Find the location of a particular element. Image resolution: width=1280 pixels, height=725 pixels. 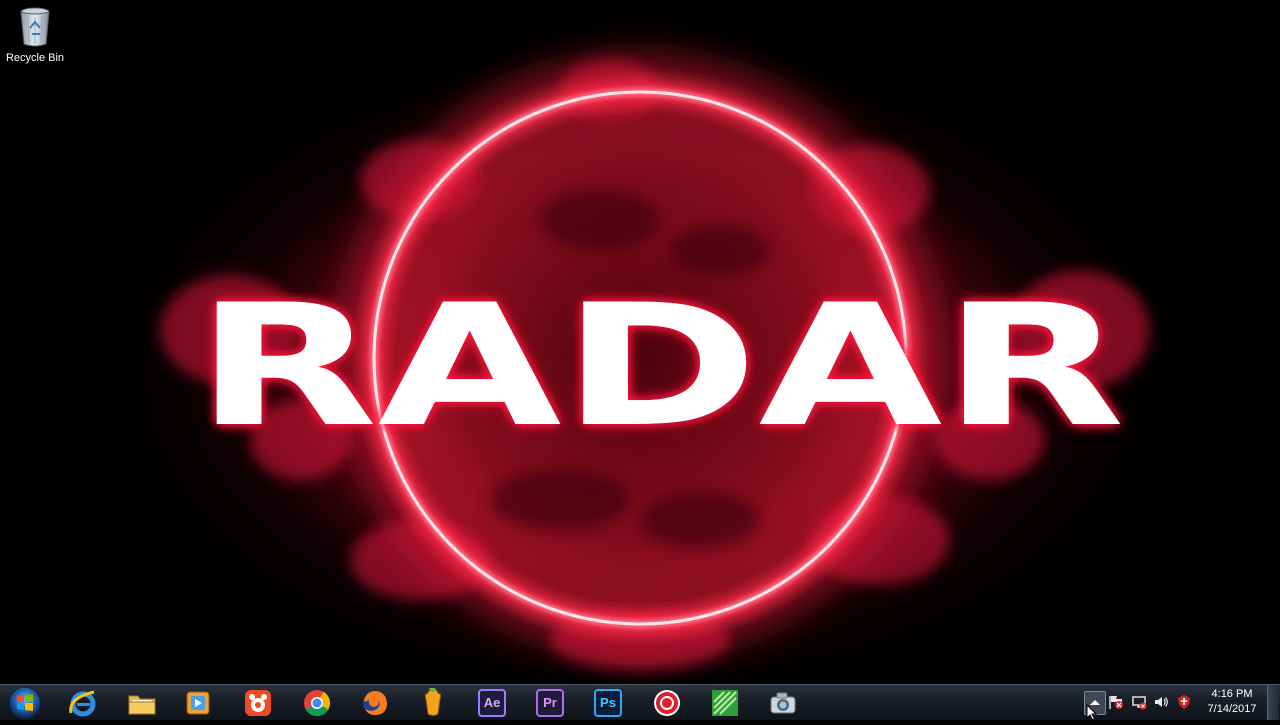

gom-player-icon is located at coordinates (258, 702).